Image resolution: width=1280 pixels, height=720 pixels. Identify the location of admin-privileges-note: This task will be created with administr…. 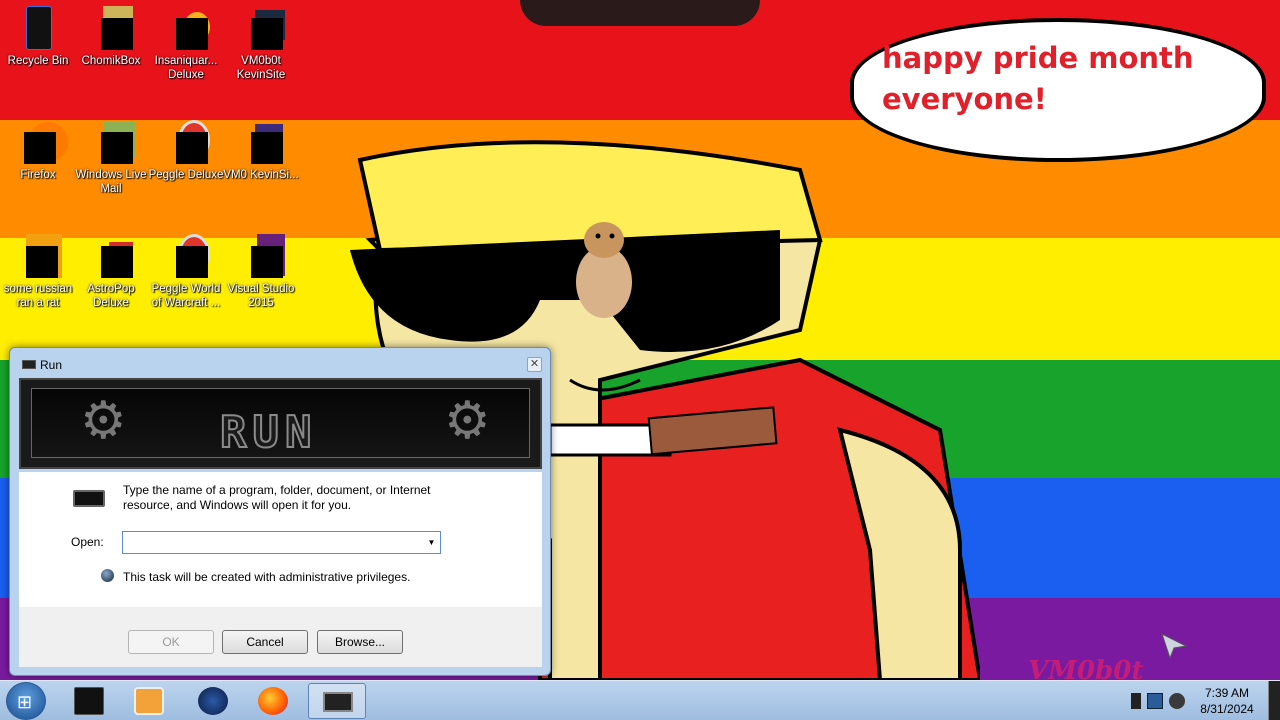
(267, 577).